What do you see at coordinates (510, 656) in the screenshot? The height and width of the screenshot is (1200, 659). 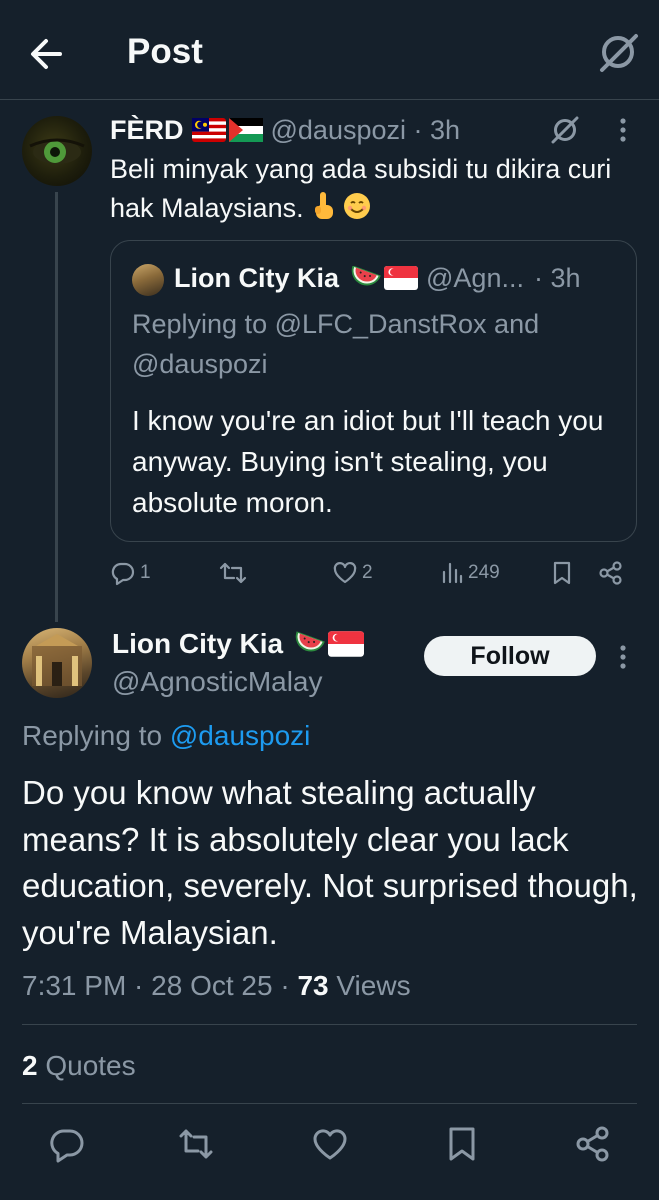 I see `follow-button: Follow` at bounding box center [510, 656].